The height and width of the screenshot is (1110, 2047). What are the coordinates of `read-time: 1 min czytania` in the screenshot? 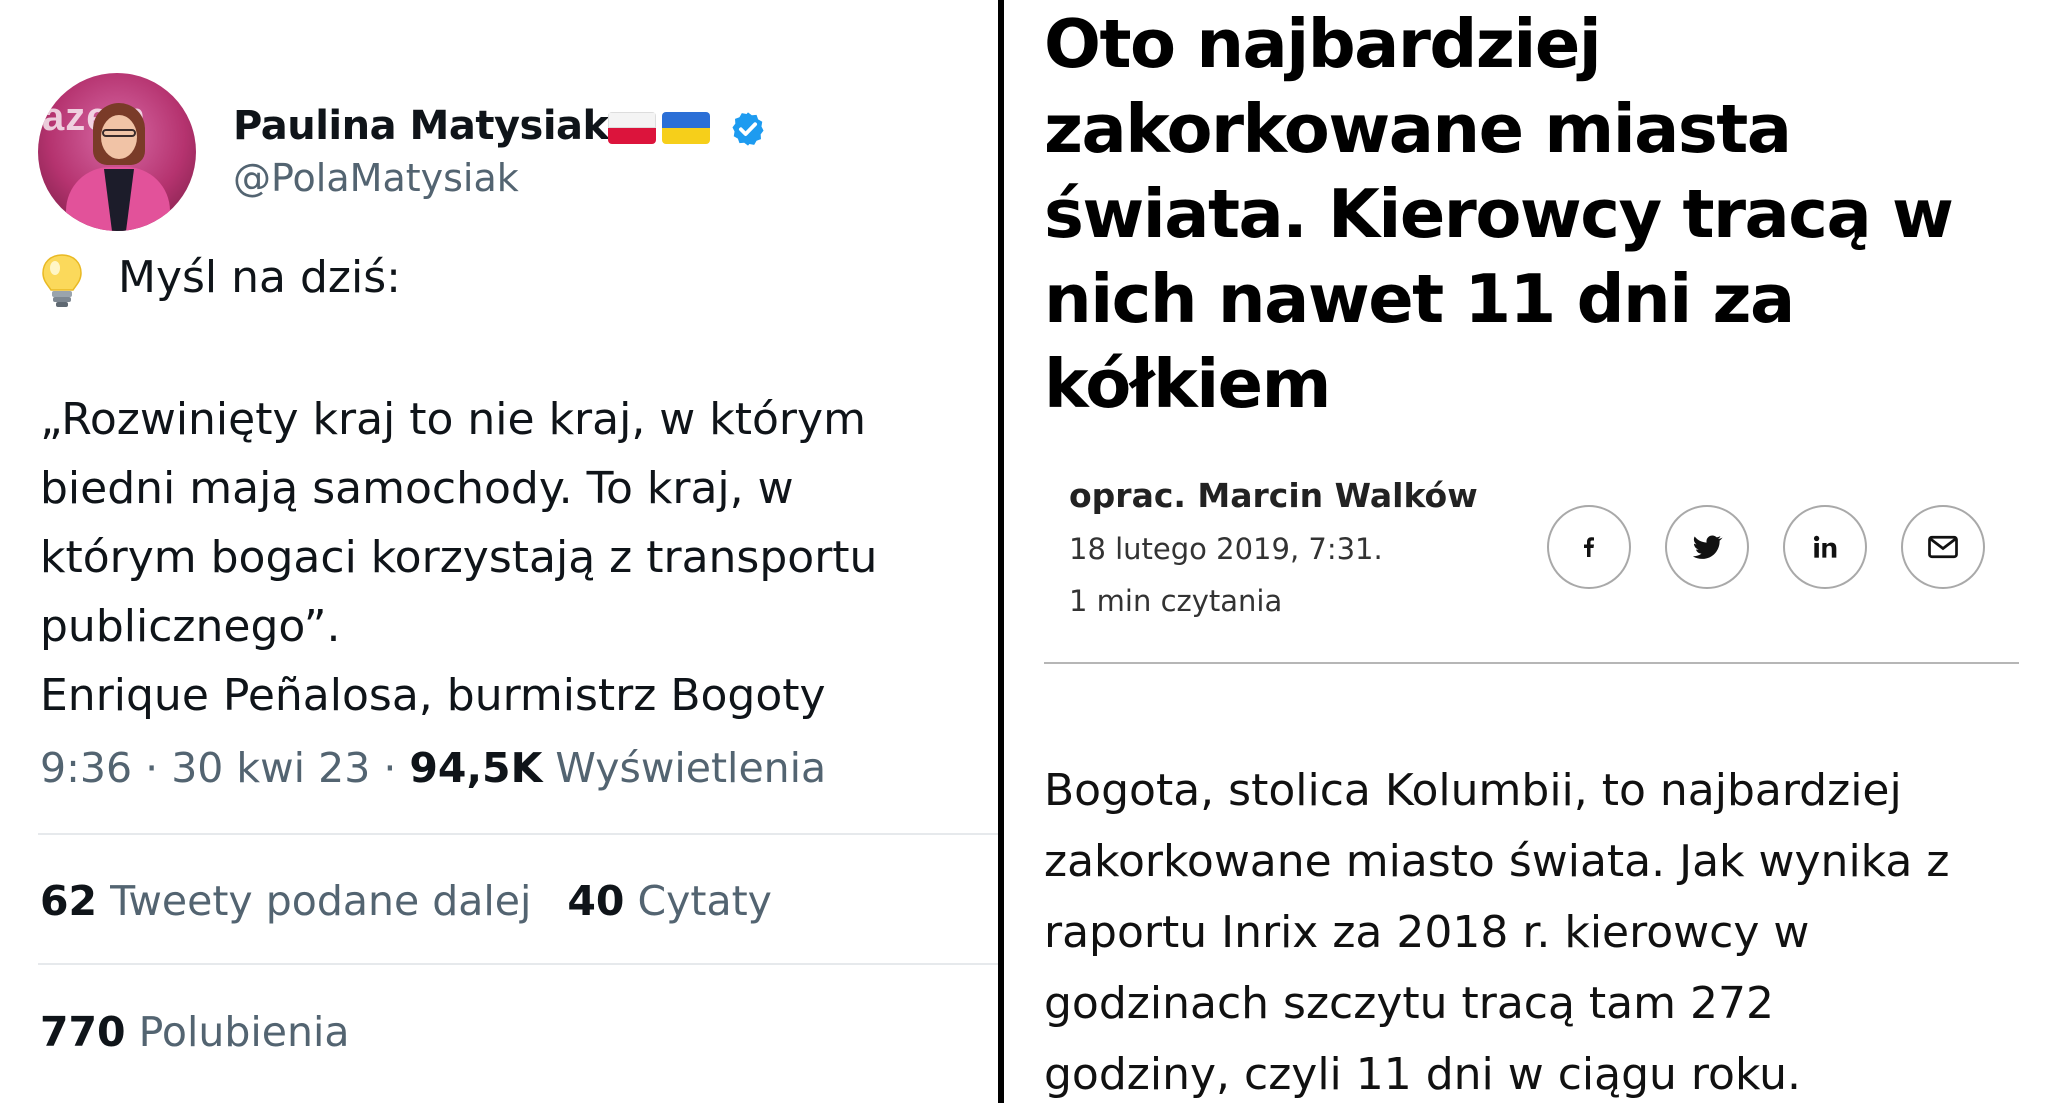 It's located at (1176, 601).